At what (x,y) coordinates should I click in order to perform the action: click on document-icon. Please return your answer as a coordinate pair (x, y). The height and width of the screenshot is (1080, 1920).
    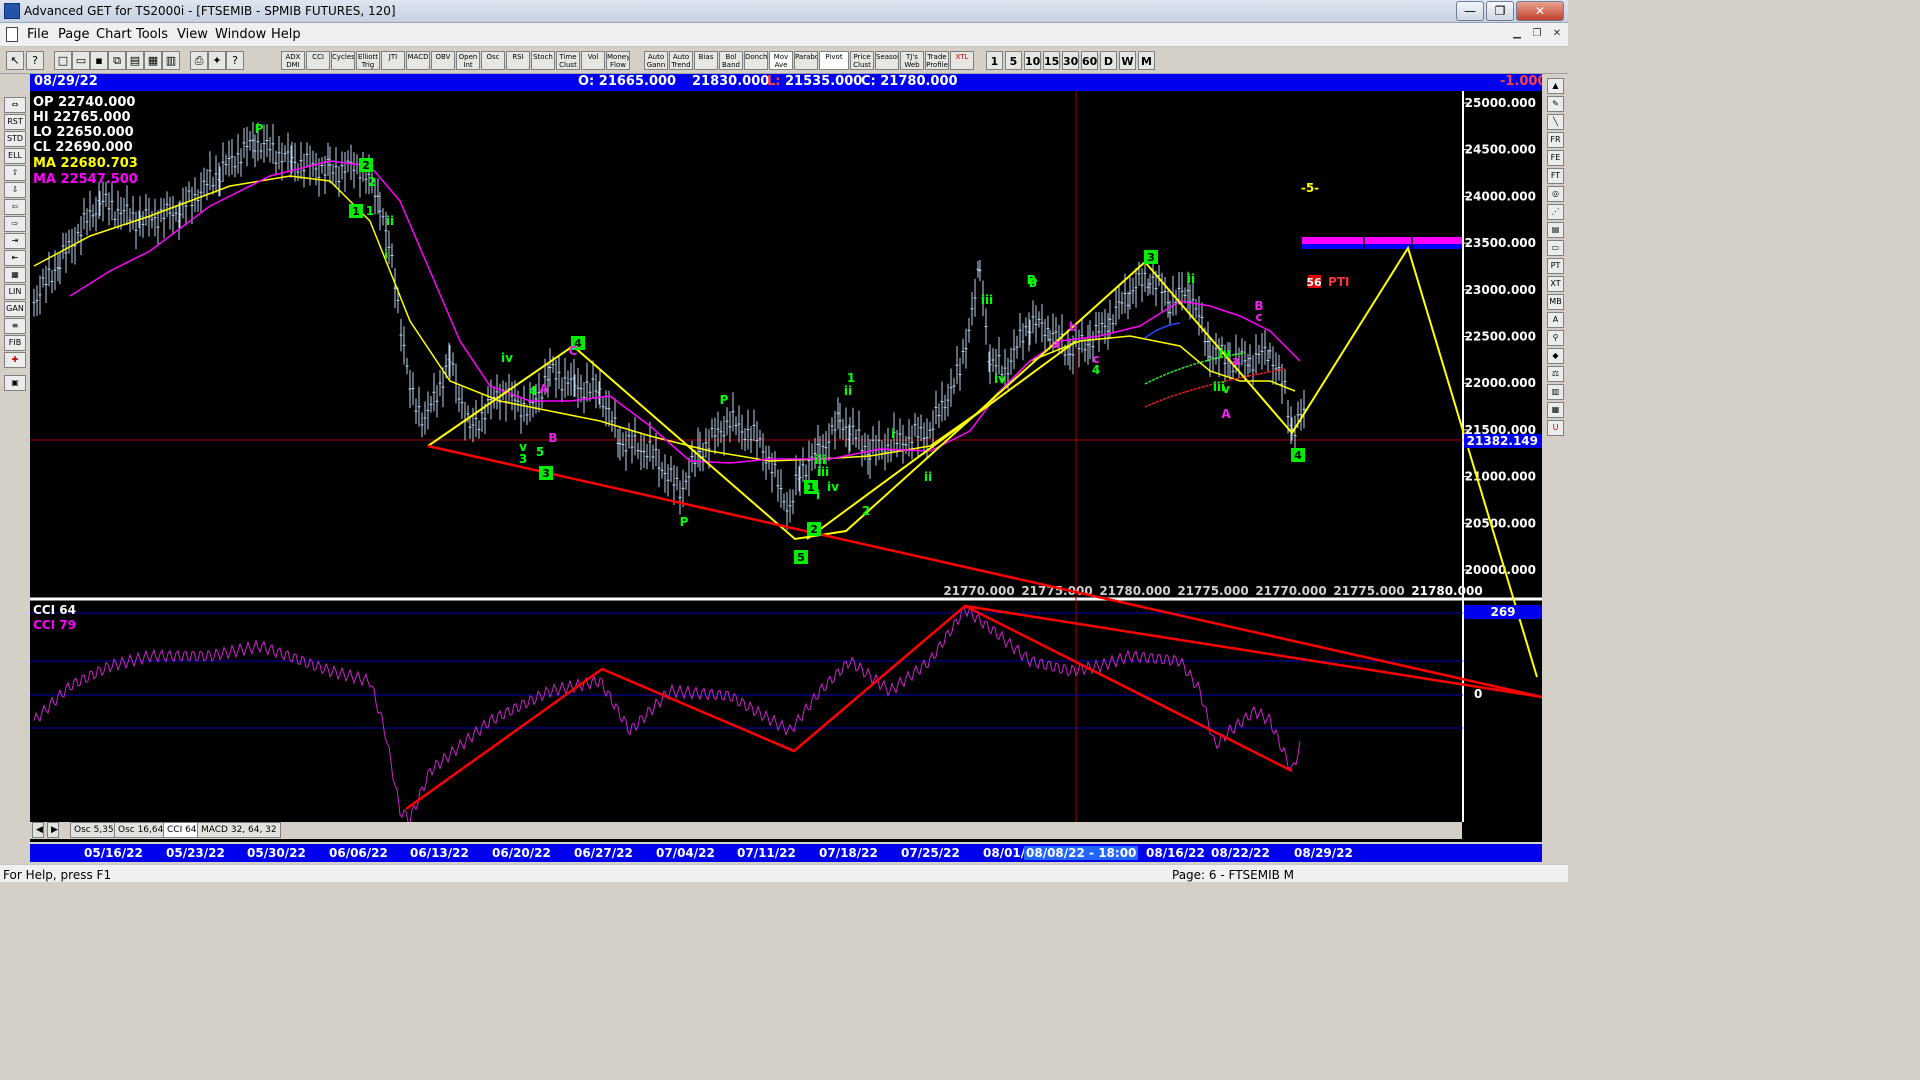
    Looking at the image, I should click on (12, 34).